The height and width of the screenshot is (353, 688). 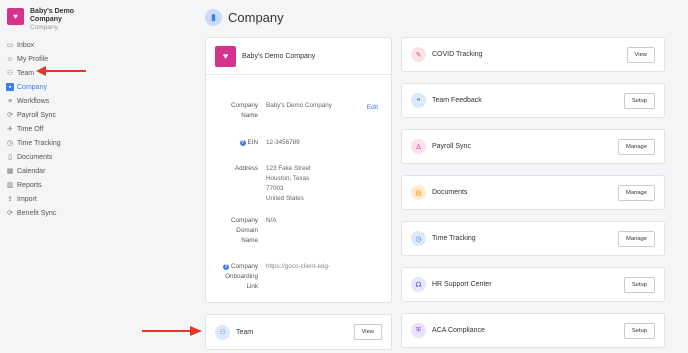 What do you see at coordinates (533, 284) in the screenshot?
I see `service-card-hr-support-center: ☊ HR Support Center Setup` at bounding box center [533, 284].